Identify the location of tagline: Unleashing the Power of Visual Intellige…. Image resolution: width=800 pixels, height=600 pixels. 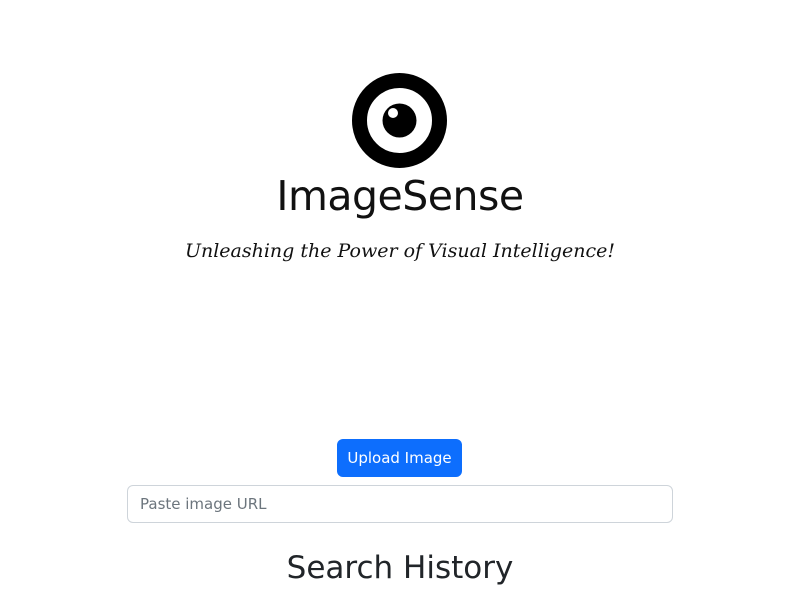
(400, 251).